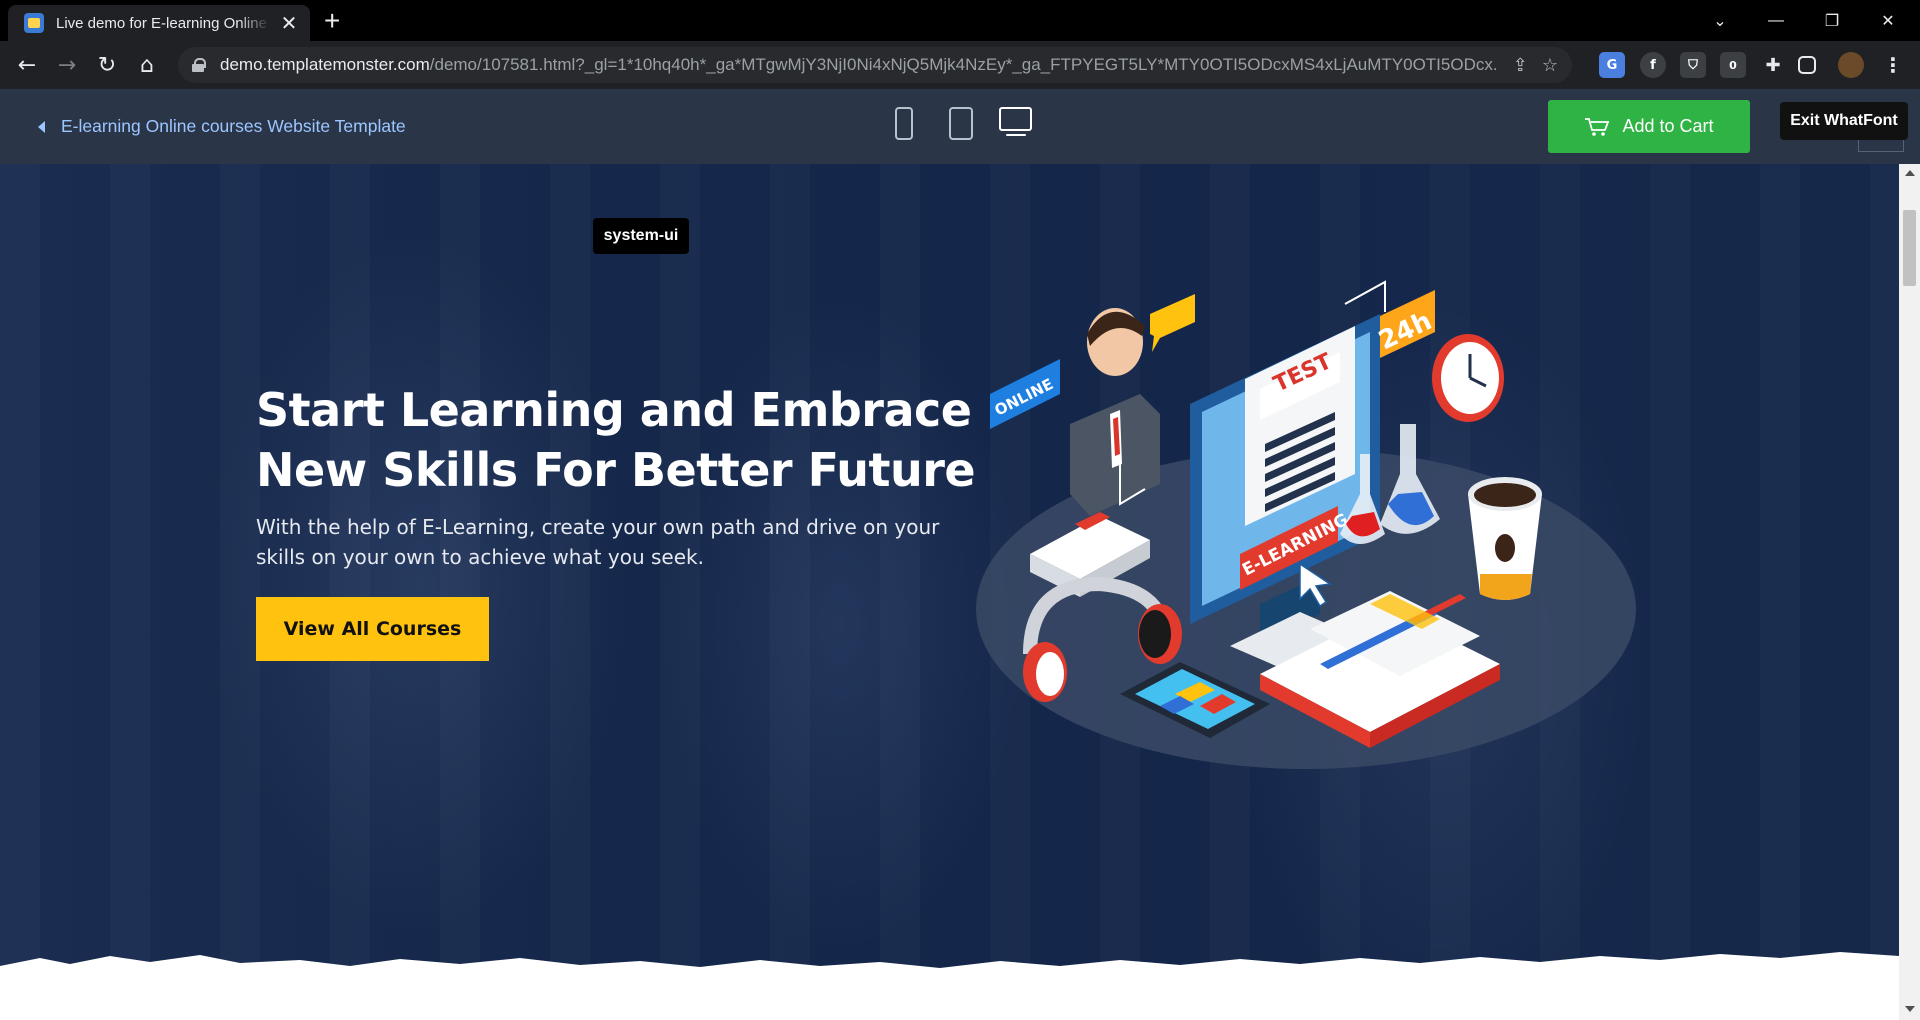 This screenshot has height=1020, width=1920. Describe the element at coordinates (34, 23) in the screenshot. I see `site-favicon-icon` at that location.